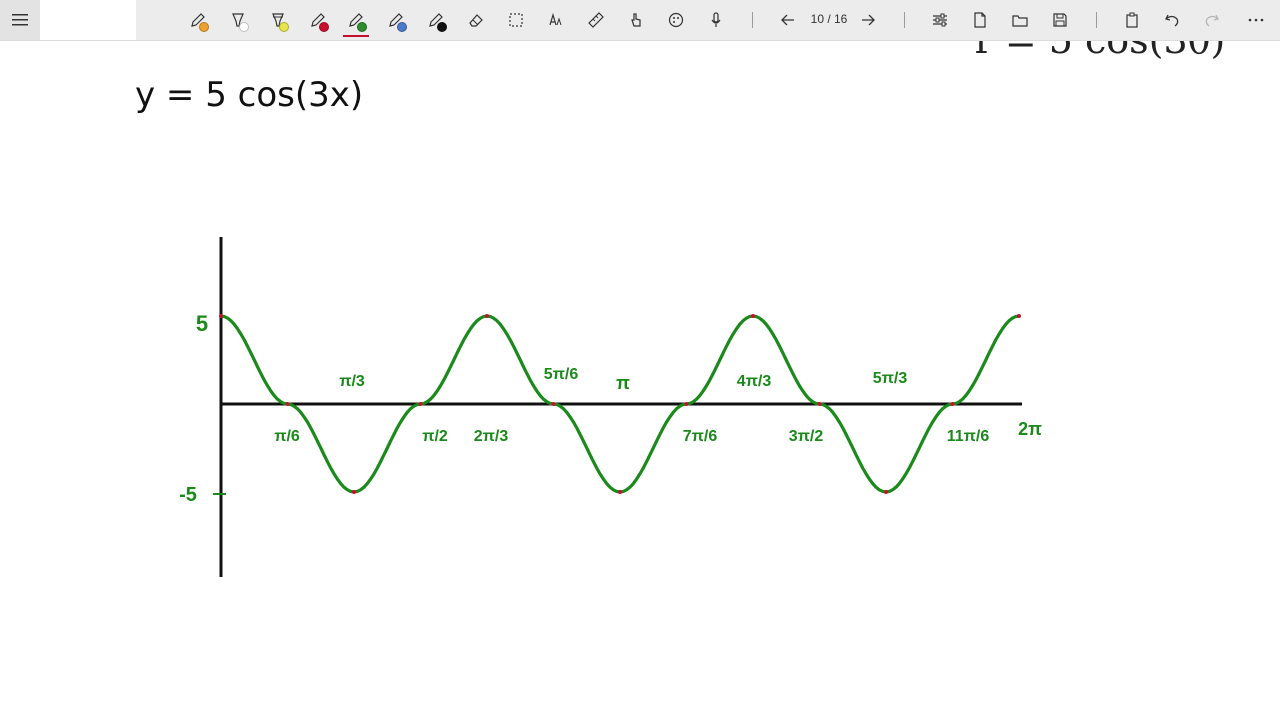 The height and width of the screenshot is (725, 1280). I want to click on arrow-right-icon, so click(868, 20).